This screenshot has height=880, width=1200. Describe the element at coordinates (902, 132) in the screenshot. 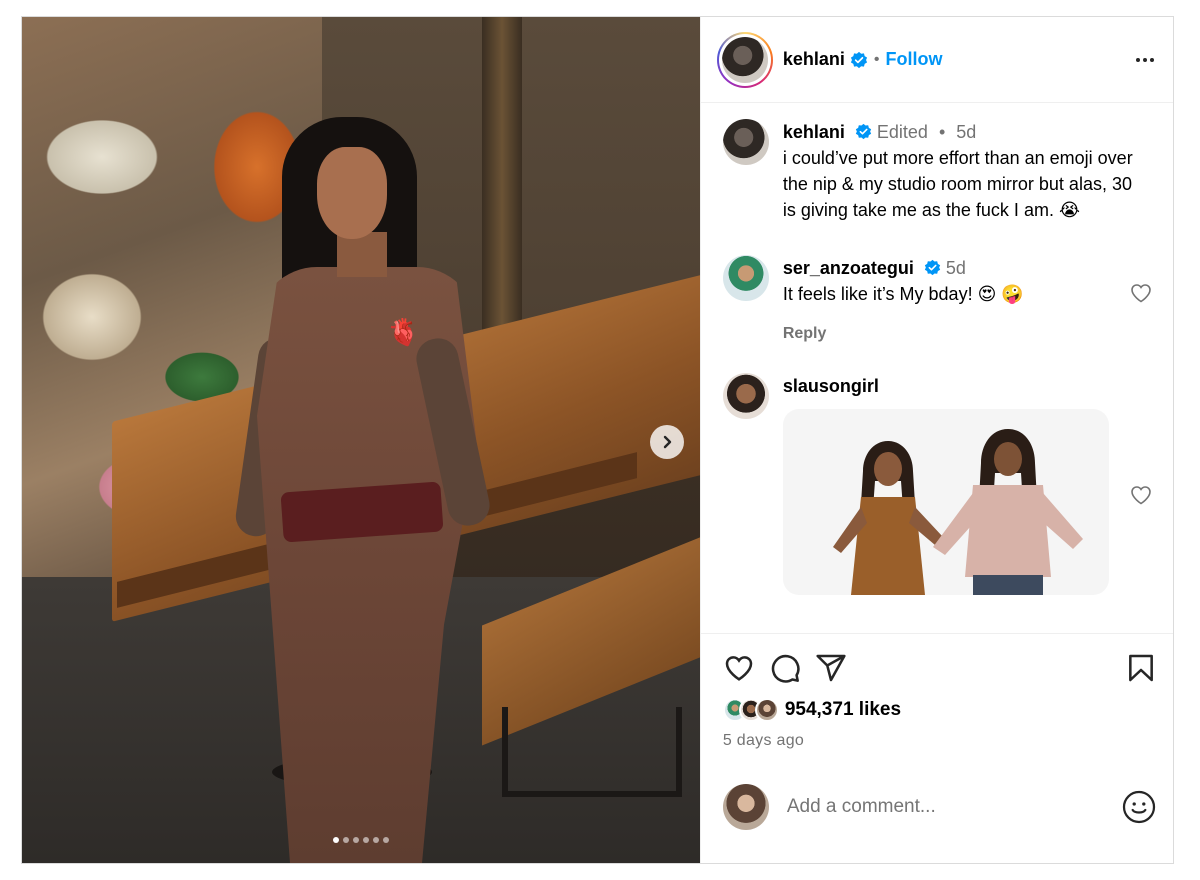

I see `caption-edited: Edited` at that location.